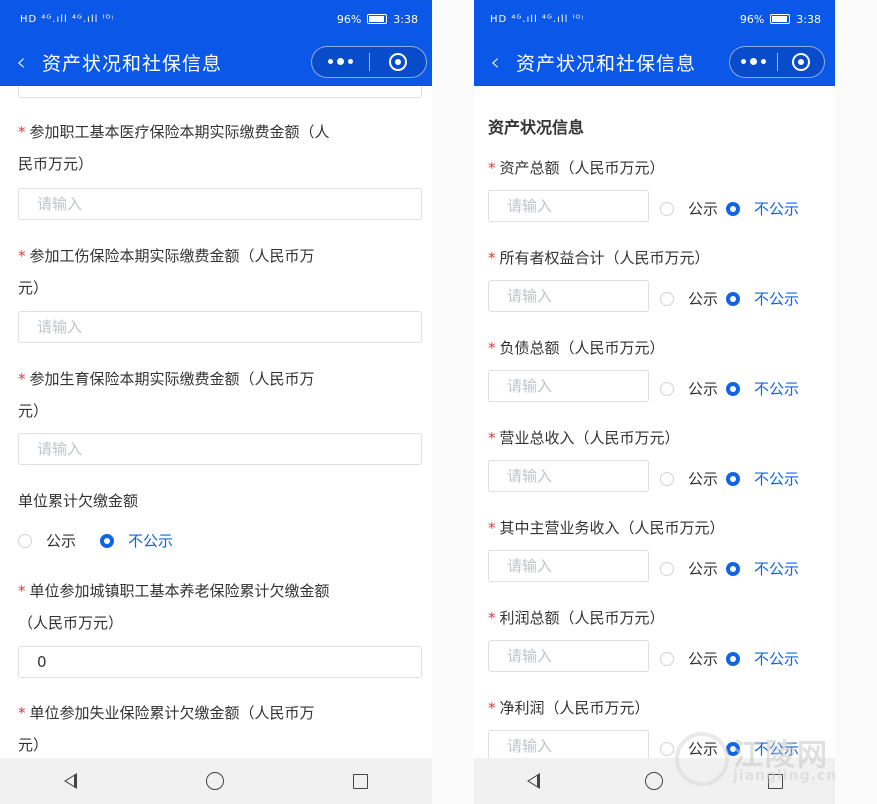 This screenshot has height=804, width=877. I want to click on system-nav-bar, so click(216, 781).